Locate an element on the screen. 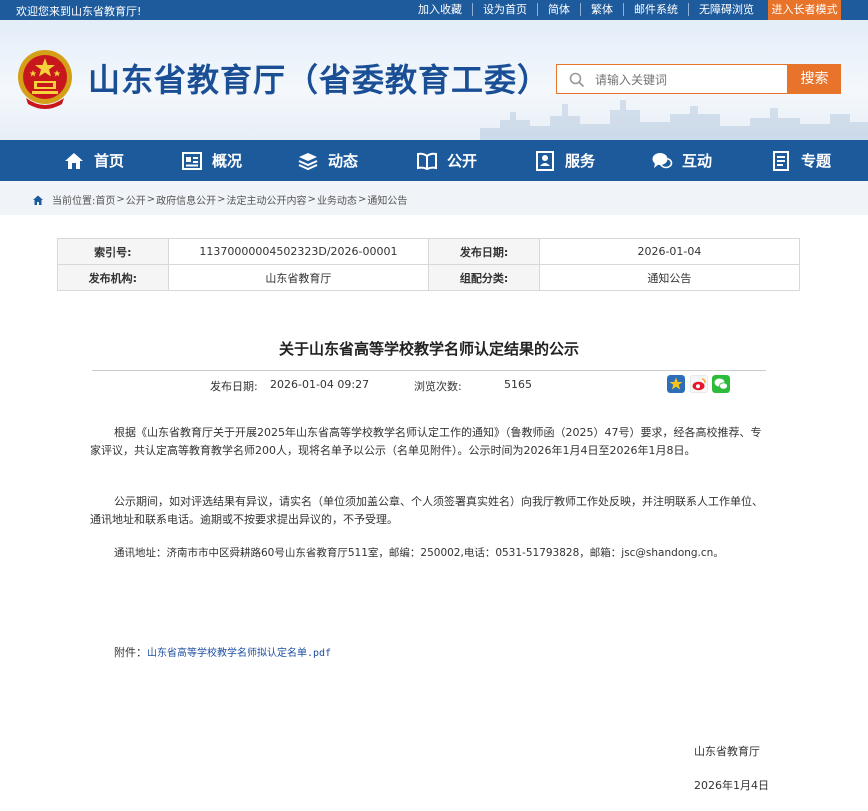 Image resolution: width=868 pixels, height=811 pixels. nav-item-overview: 概况 is located at coordinates (211, 160).